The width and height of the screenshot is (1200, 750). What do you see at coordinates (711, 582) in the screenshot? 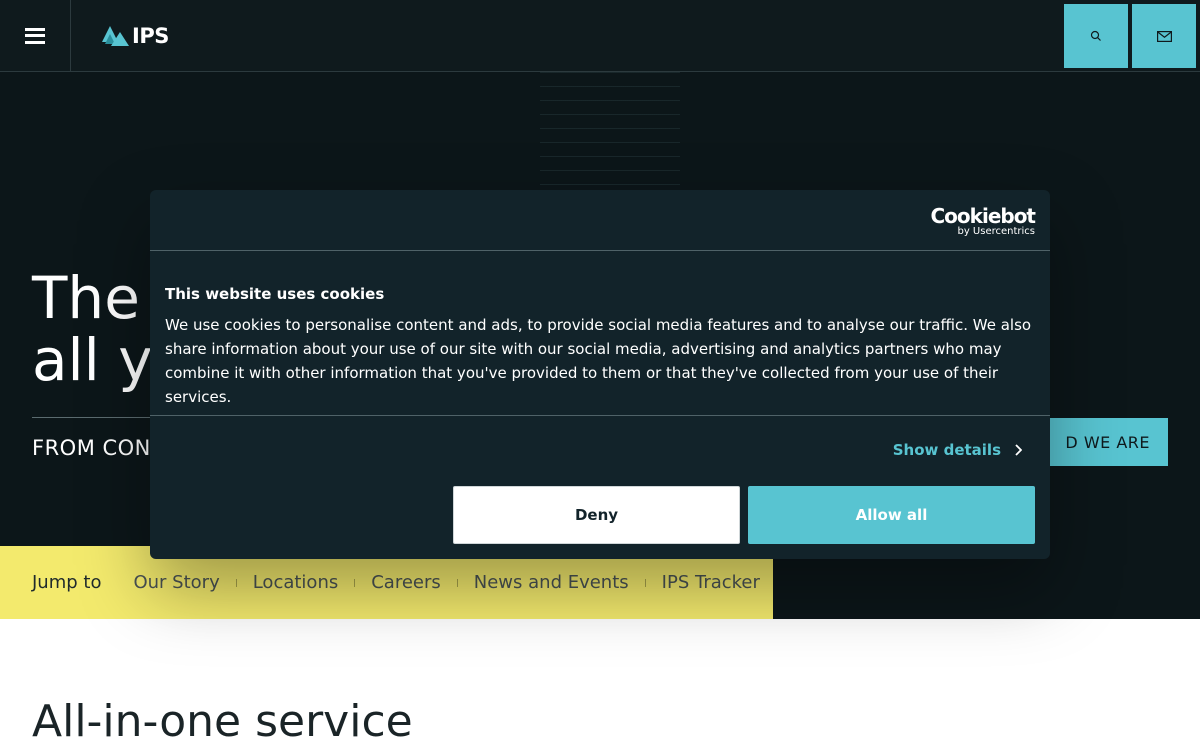
I see `jump-link-ips-tracker: IPS Tracker` at bounding box center [711, 582].